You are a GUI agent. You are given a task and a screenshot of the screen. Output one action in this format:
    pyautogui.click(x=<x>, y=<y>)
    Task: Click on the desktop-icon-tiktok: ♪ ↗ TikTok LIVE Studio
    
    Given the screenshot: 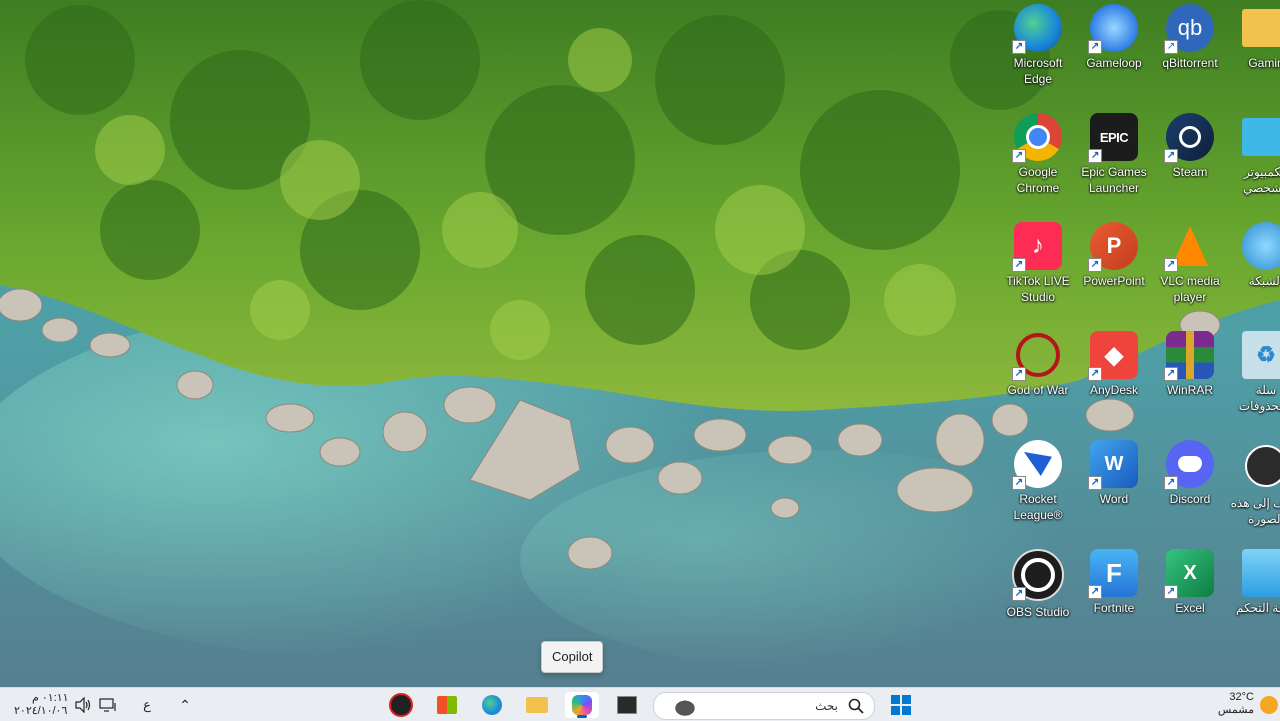 What is the action you would take?
    pyautogui.click(x=1038, y=263)
    